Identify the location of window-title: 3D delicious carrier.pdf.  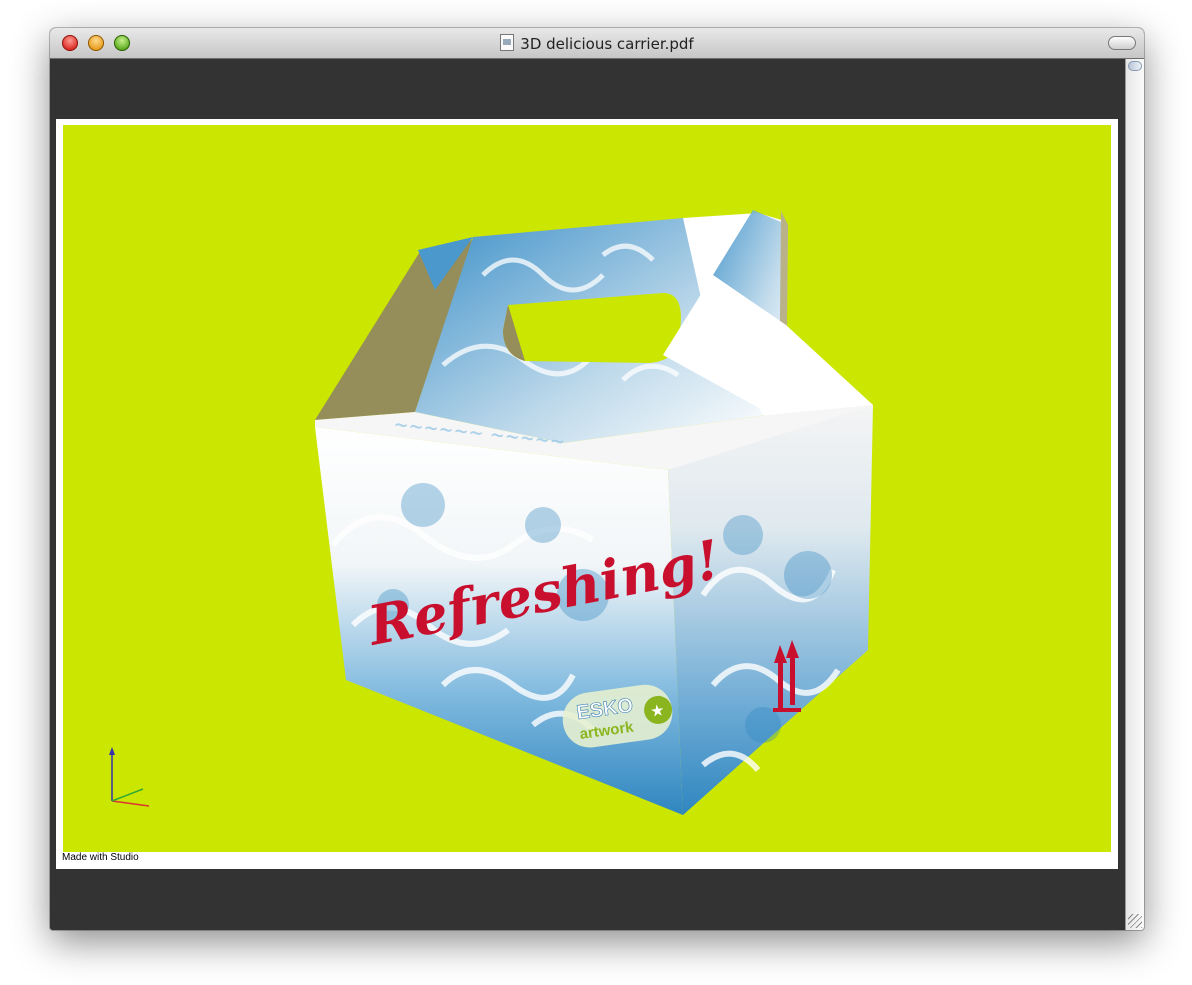
(597, 43).